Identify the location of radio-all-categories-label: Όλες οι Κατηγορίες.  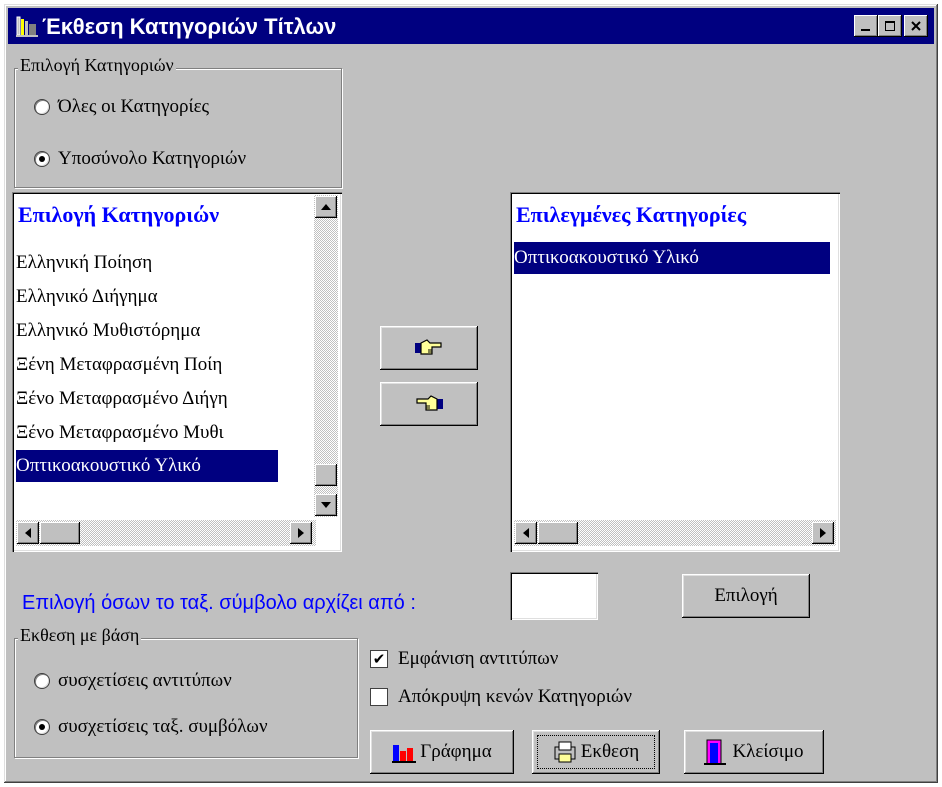
(134, 106).